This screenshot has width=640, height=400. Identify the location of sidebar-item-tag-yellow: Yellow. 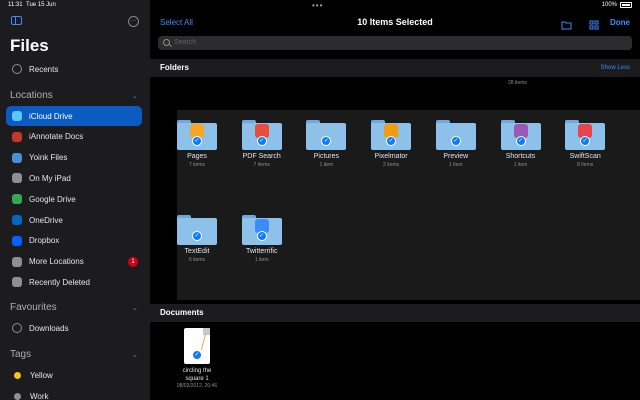
(74, 375).